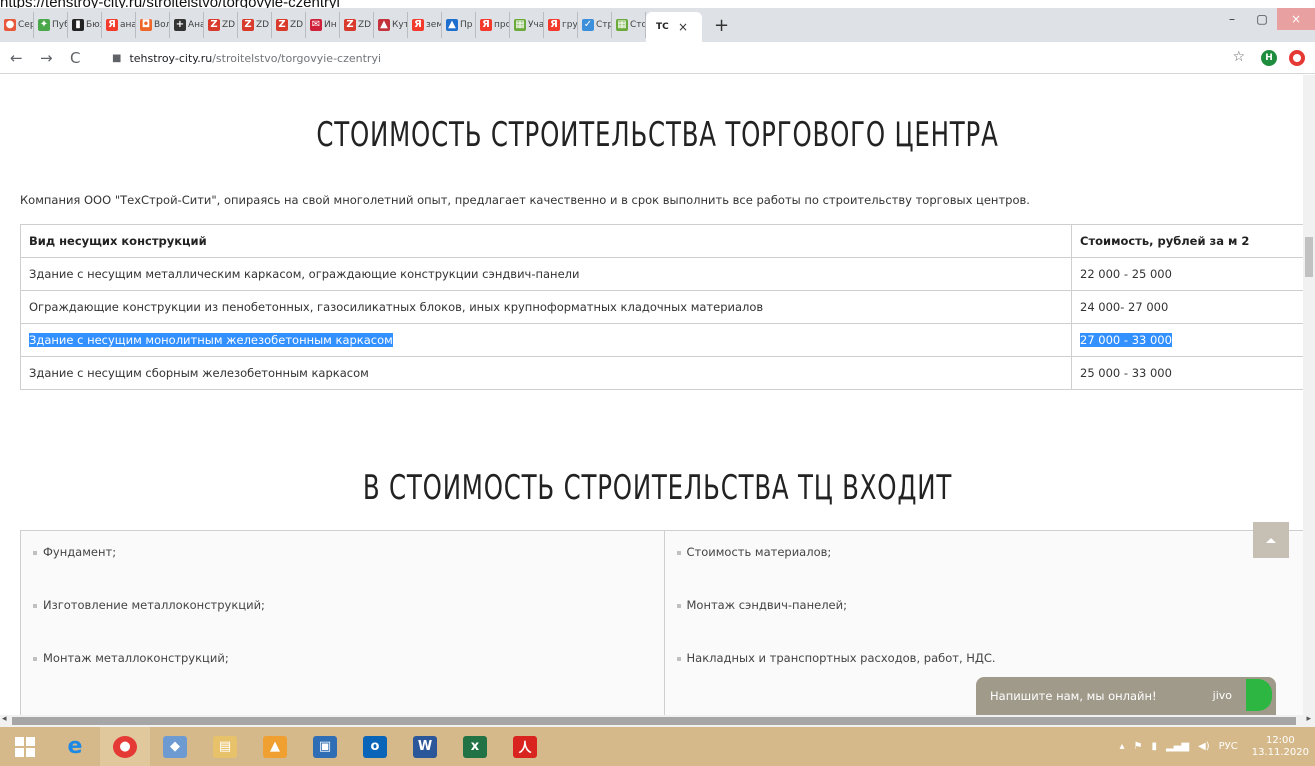 The height and width of the screenshot is (766, 1315). I want to click on internet-explorer-icon: e, so click(75, 746).